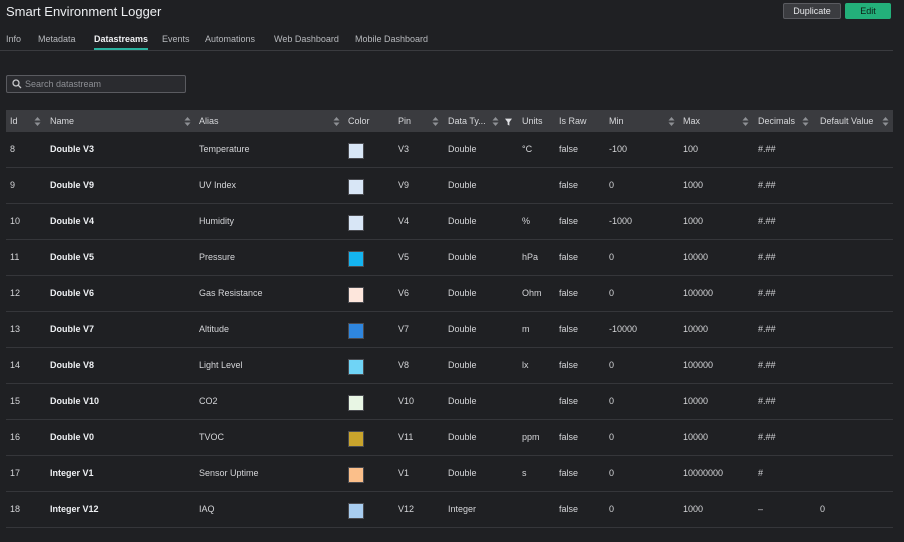  What do you see at coordinates (404, 185) in the screenshot?
I see `cell-pin: V9` at bounding box center [404, 185].